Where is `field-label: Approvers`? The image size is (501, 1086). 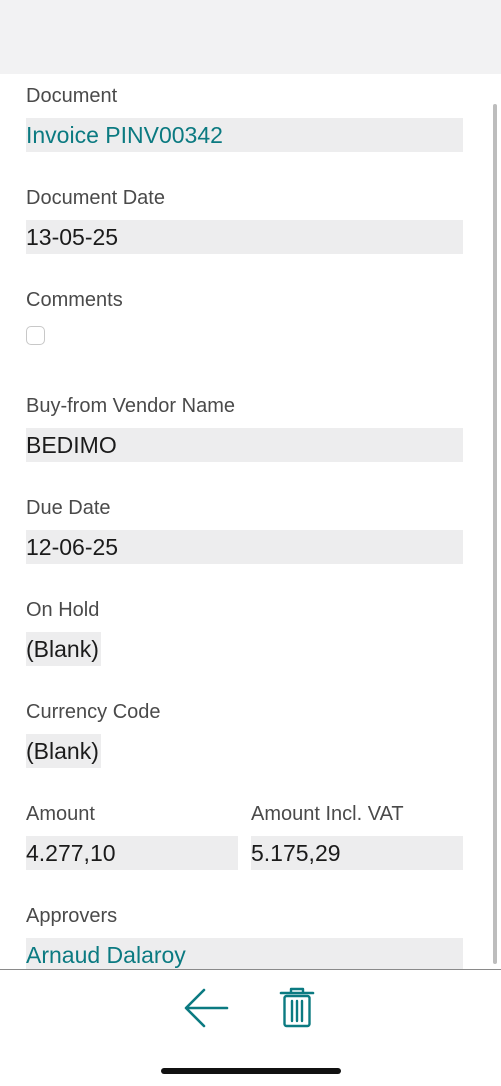
field-label: Approvers is located at coordinates (72, 916).